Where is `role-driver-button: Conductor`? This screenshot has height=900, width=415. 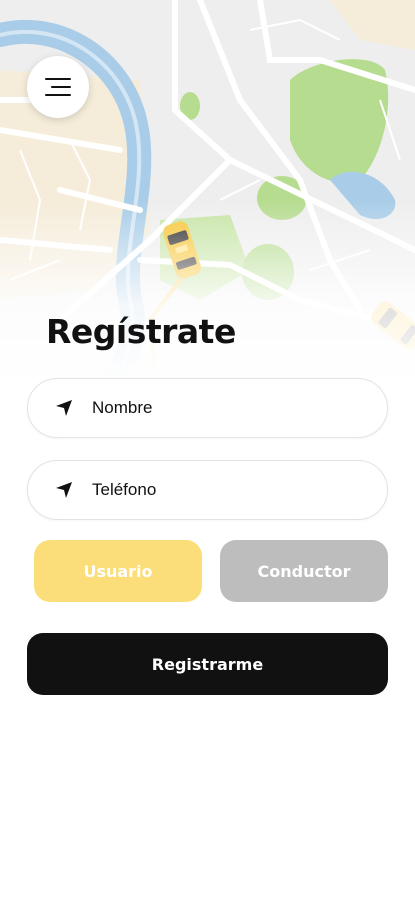
role-driver-button: Conductor is located at coordinates (304, 571).